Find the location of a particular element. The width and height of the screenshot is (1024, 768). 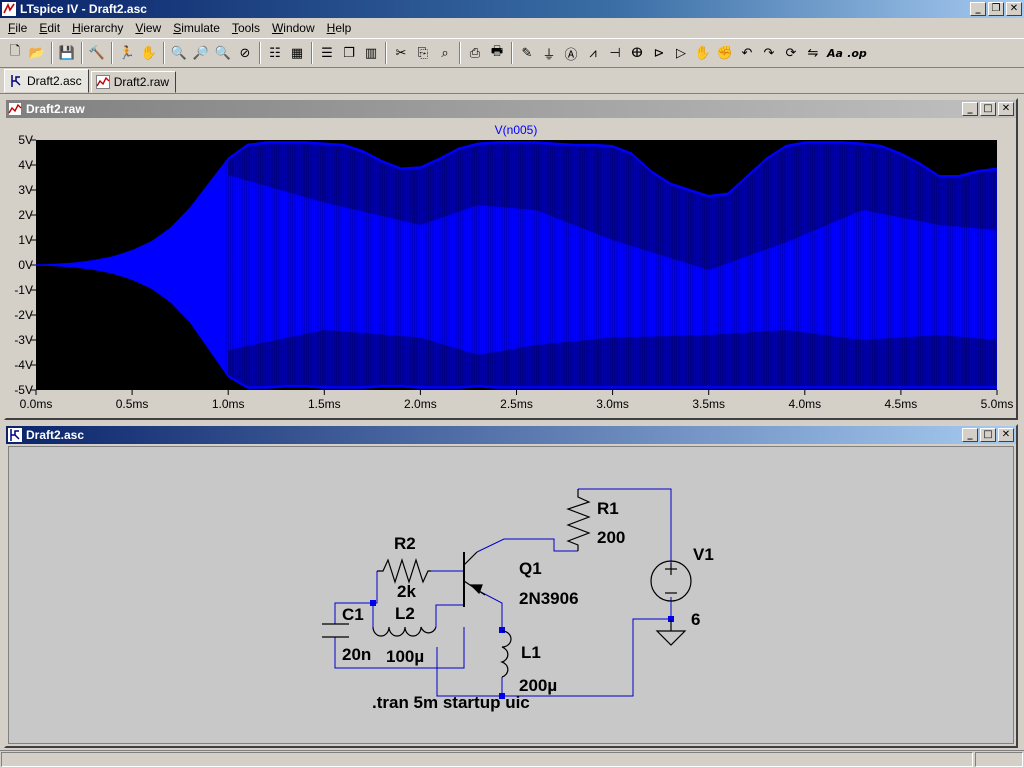

menu-window: Window is located at coordinates (293, 28).